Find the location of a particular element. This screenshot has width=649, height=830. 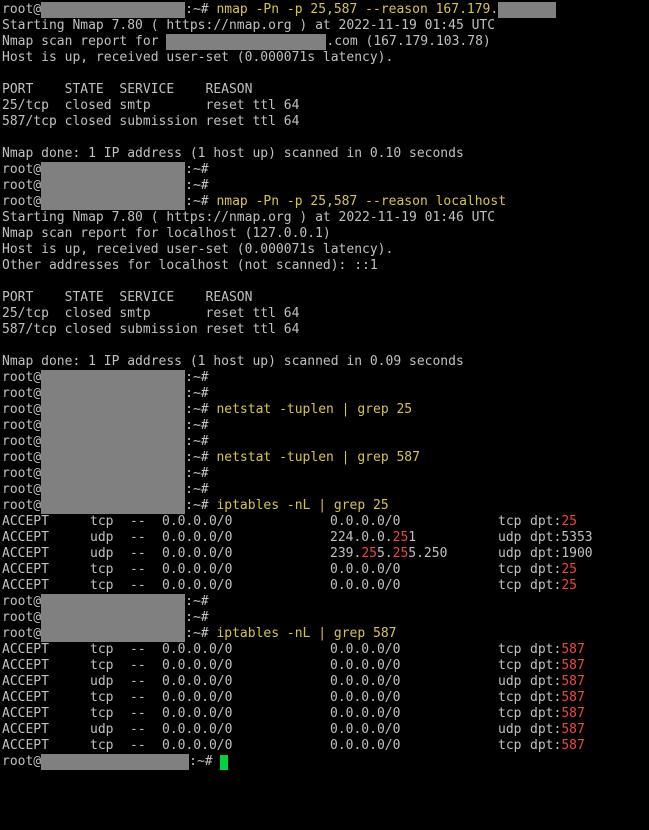

port-table-row: 587/tcp closed submission reset ttl 64 is located at coordinates (324, 122).